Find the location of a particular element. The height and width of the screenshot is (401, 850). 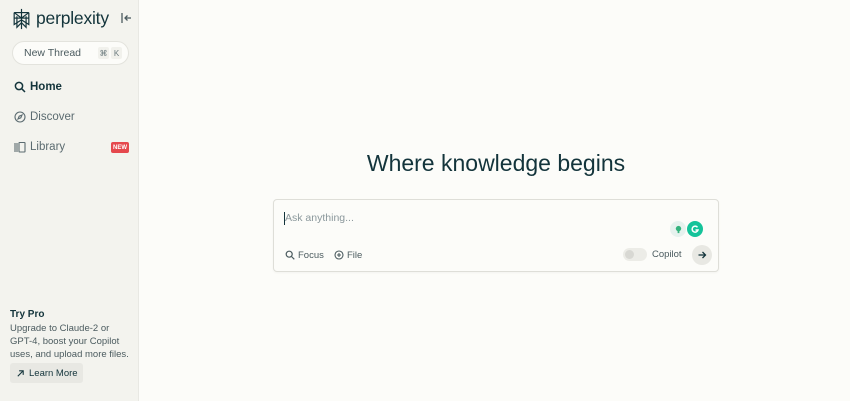

learn-more-label: Learn More is located at coordinates (53, 373).